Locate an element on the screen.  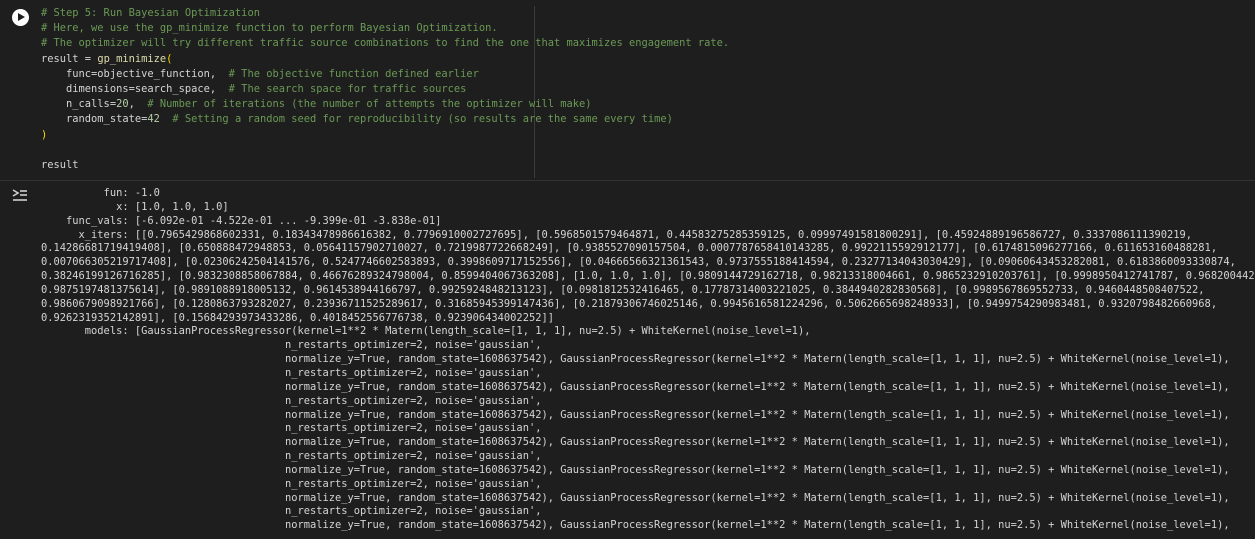
output-toggle-icon is located at coordinates (19, 195).